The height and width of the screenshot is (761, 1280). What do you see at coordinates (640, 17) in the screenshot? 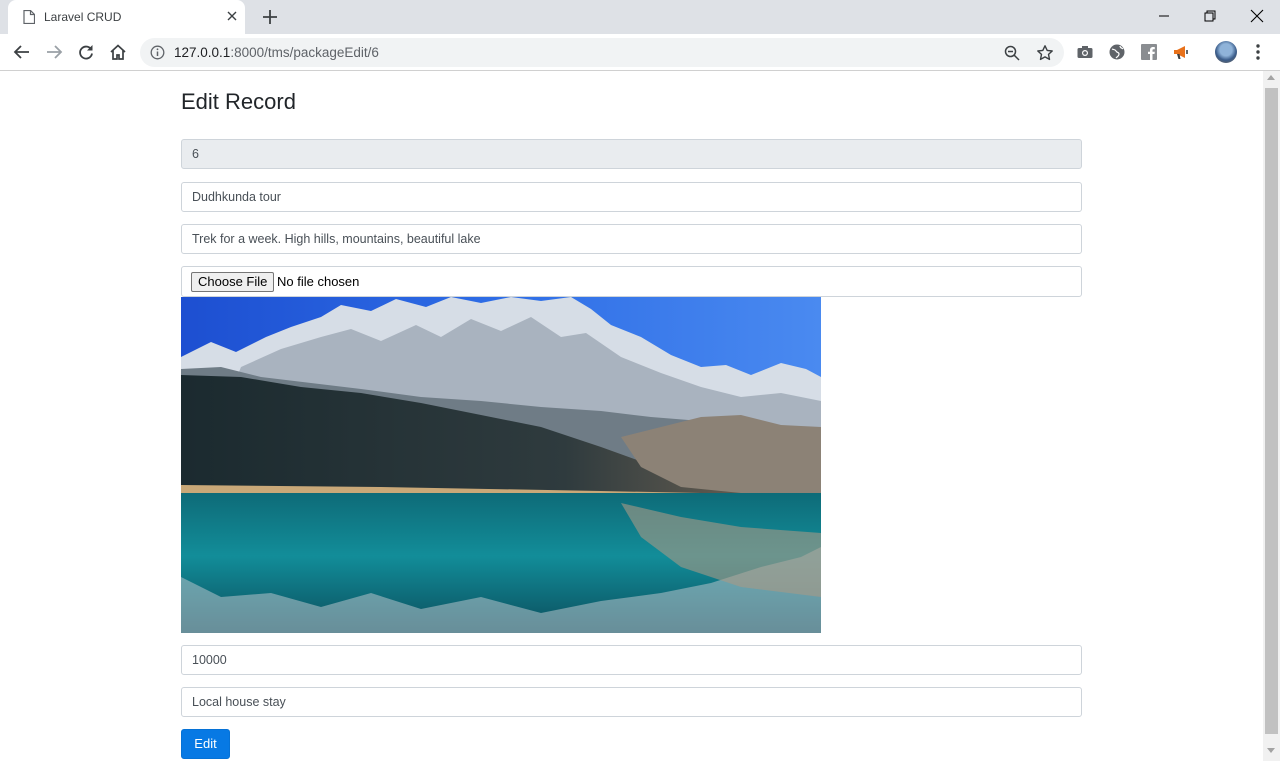
I see `tab-strip: Laravel CRUD` at bounding box center [640, 17].